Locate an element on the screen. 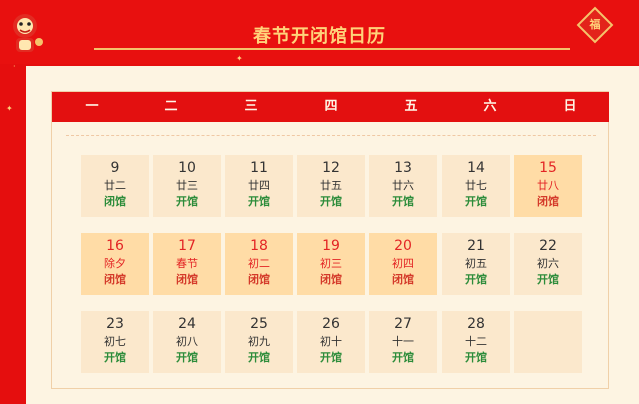 The height and width of the screenshot is (404, 639). calendar-day-cell: 15 廿八闭馆 is located at coordinates (548, 186).